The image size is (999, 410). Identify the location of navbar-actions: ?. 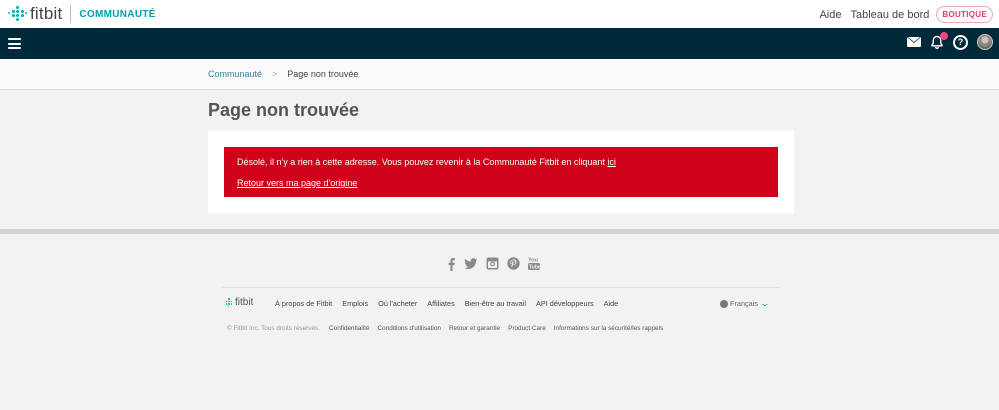
(945, 41).